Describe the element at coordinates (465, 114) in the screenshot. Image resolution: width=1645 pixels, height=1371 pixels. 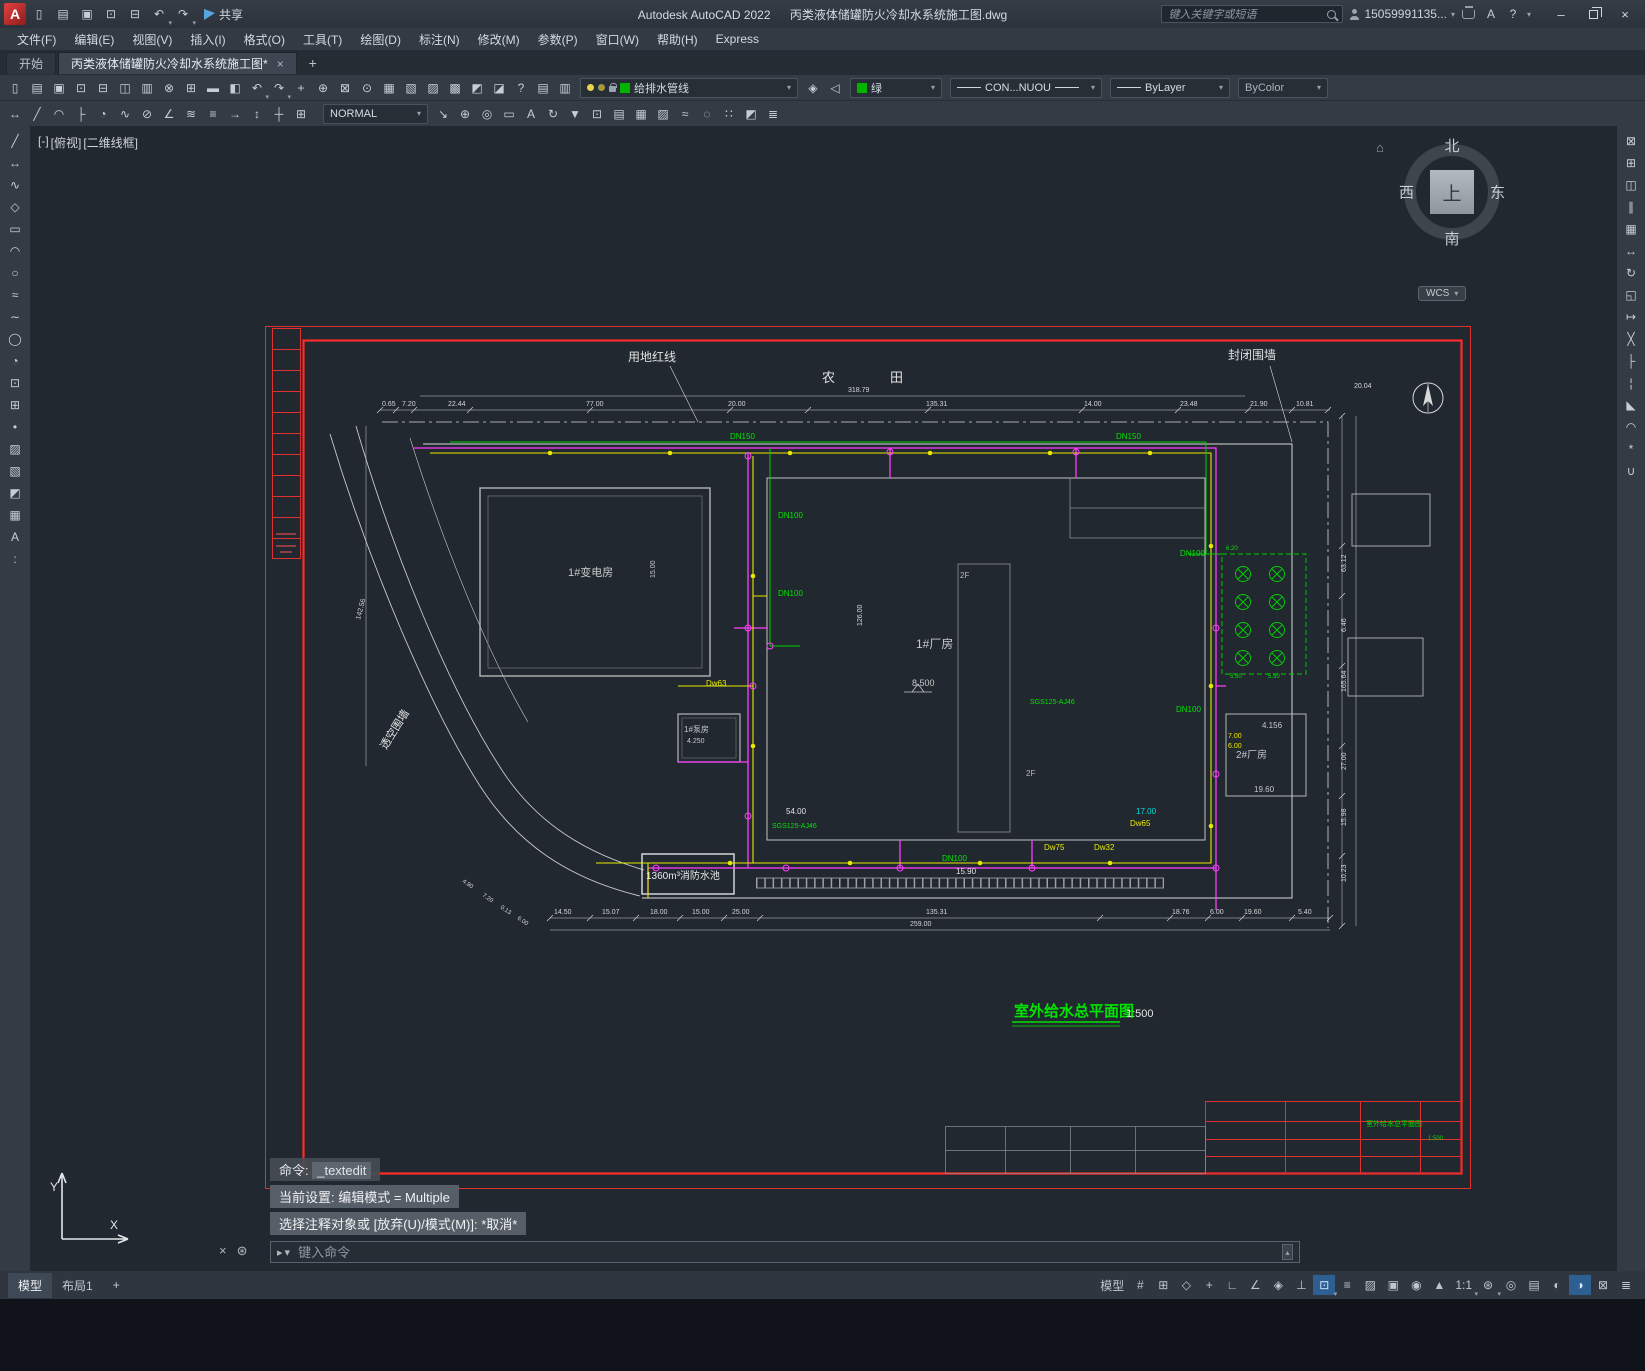
I see `center-mark-icon: ⊕` at that location.